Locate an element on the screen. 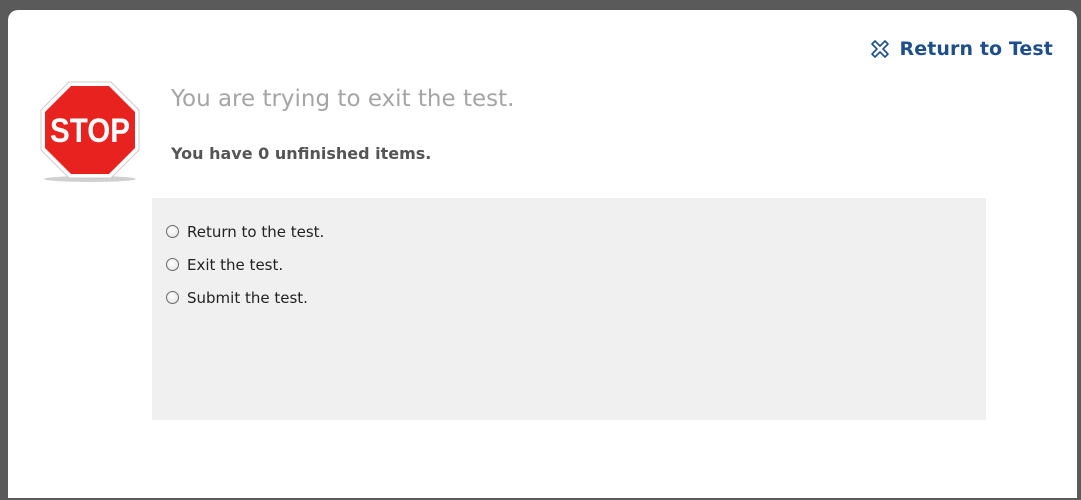 Image resolution: width=1081 pixels, height=500 pixels. unfinished-items-message: You have 0 unfinished items. is located at coordinates (301, 153).